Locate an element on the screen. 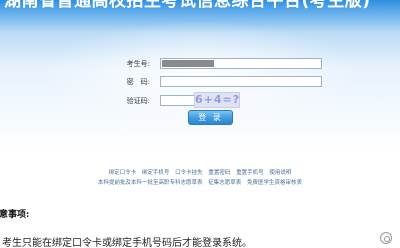 The width and height of the screenshot is (400, 248). captcha-input is located at coordinates (179, 100).